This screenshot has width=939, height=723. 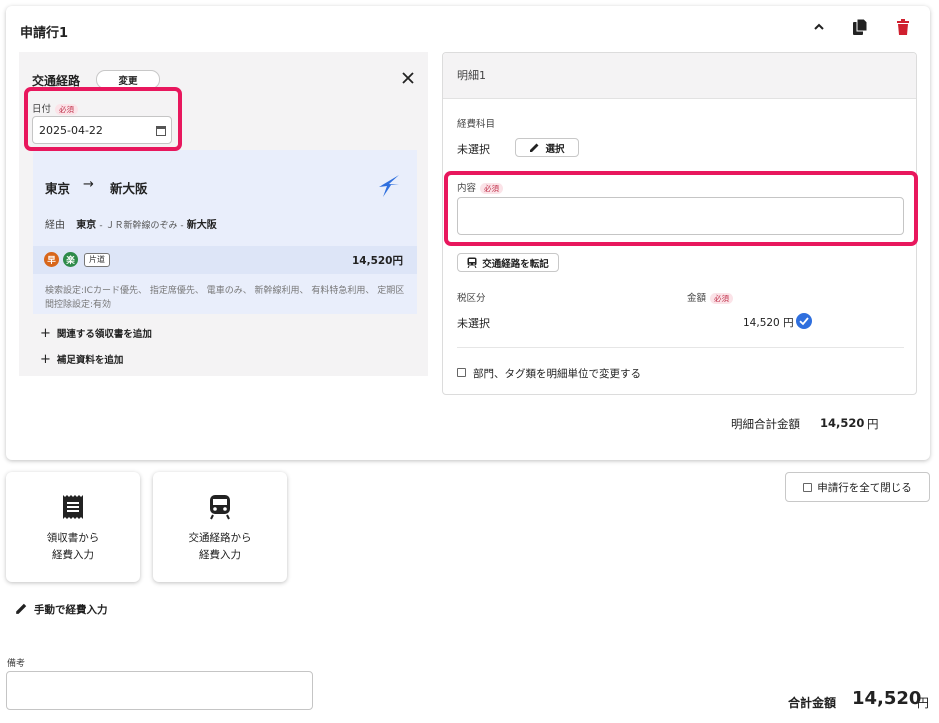 What do you see at coordinates (377, 261) in the screenshot?
I see `route-price: 14,520円` at bounding box center [377, 261].